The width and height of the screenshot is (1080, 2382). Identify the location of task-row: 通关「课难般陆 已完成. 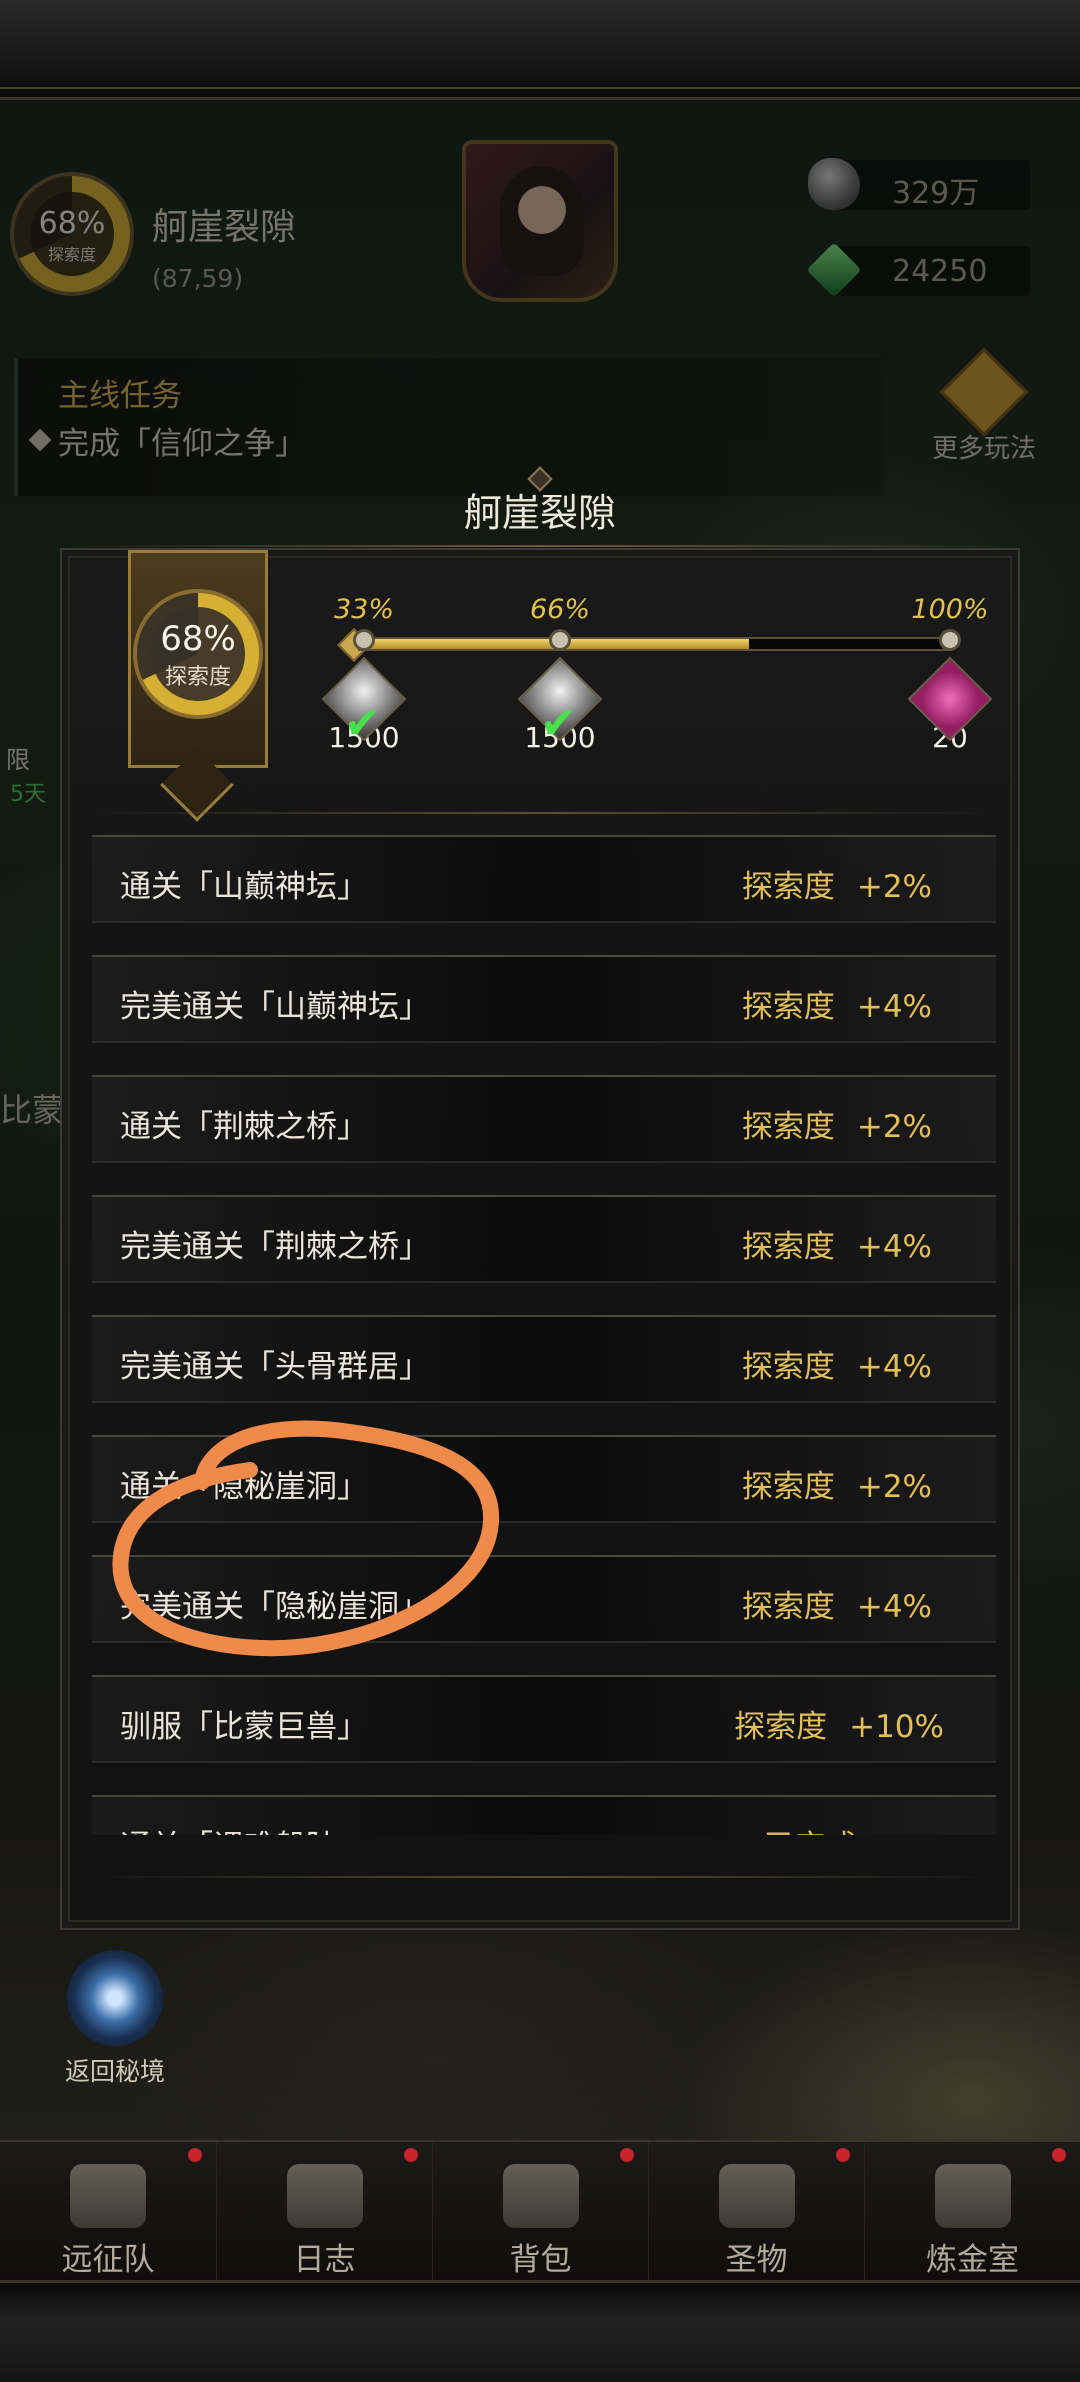
(544, 1815).